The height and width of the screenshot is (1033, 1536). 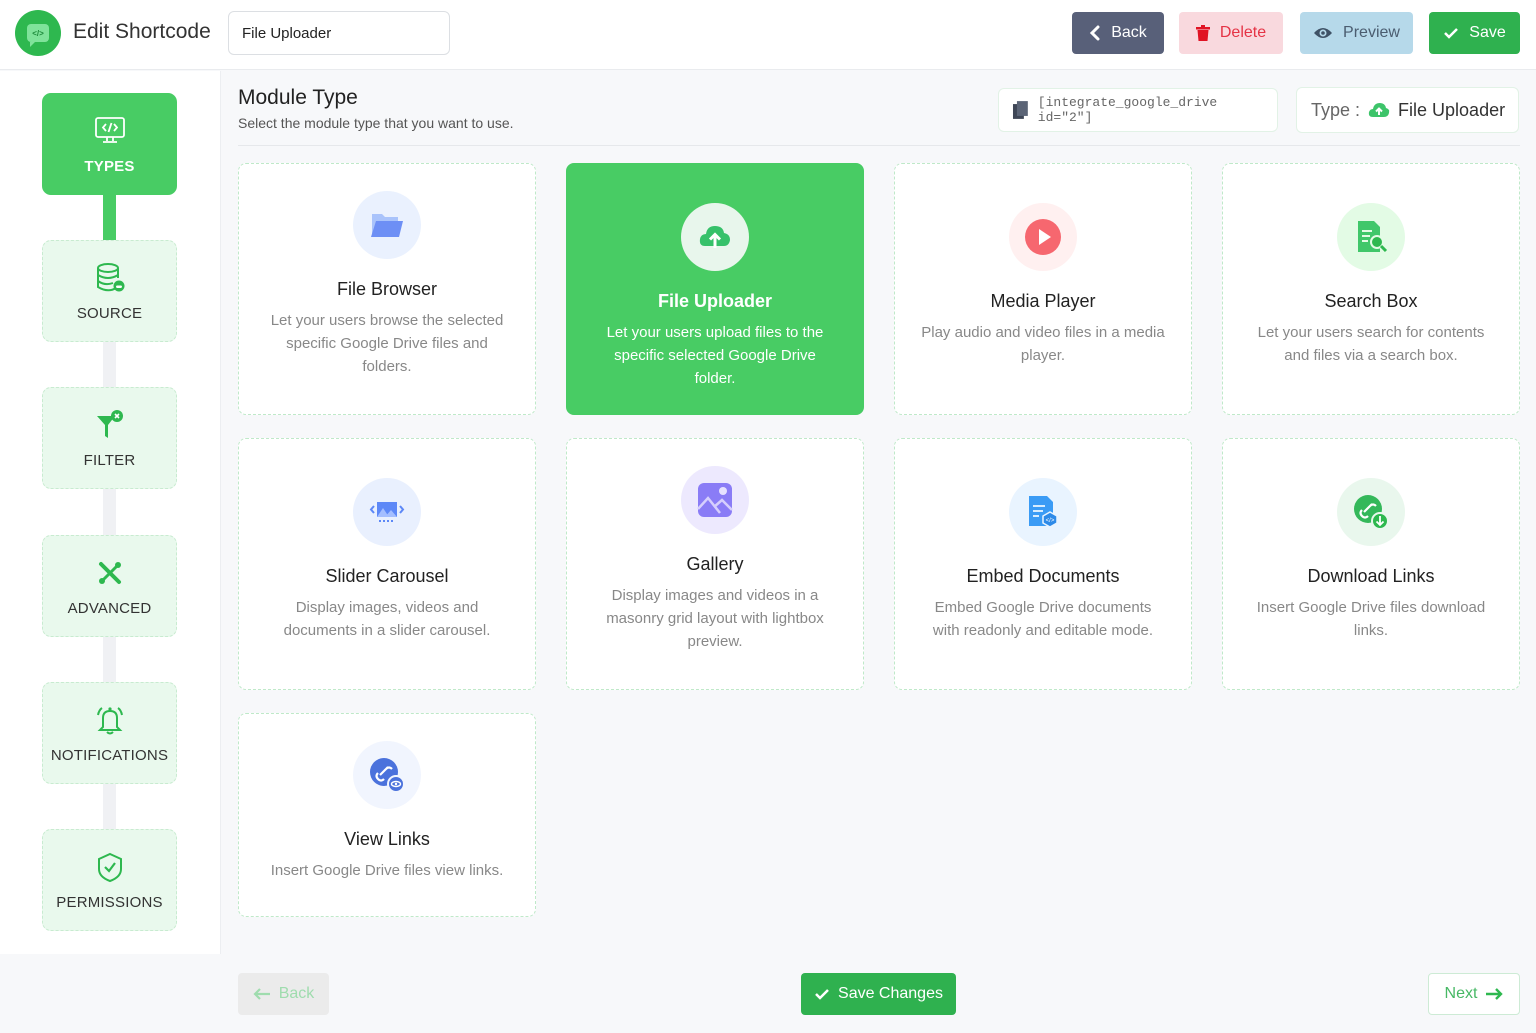 What do you see at coordinates (109, 586) in the screenshot?
I see `sidebar-step-advanced: ADVANCED` at bounding box center [109, 586].